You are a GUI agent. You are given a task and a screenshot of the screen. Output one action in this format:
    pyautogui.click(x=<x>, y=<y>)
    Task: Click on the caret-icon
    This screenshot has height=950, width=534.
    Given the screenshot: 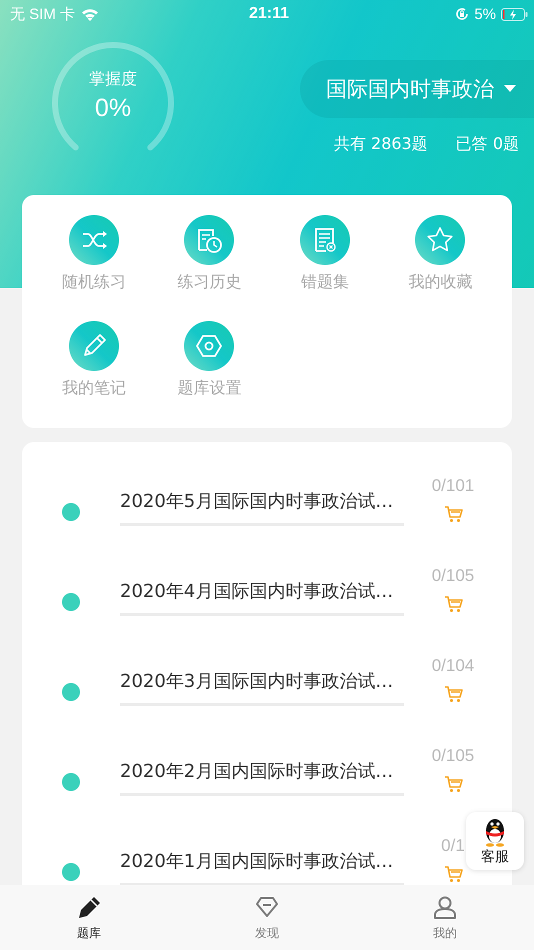 What is the action you would take?
    pyautogui.click(x=510, y=89)
    